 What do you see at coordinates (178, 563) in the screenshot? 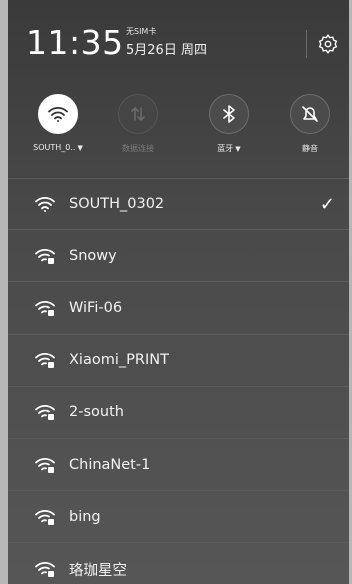
I see `wifi-network-row: 珞珈星空` at bounding box center [178, 563].